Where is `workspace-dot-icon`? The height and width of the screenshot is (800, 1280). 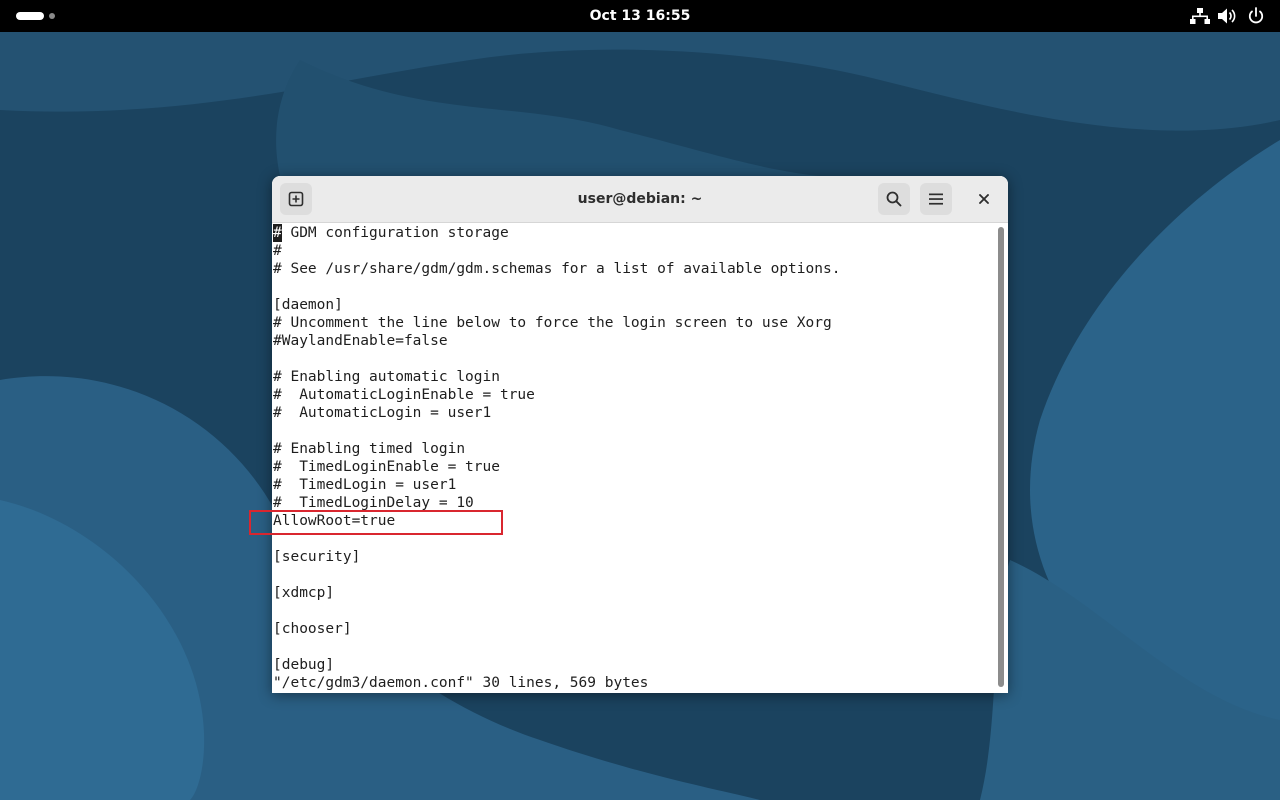 workspace-dot-icon is located at coordinates (52, 16).